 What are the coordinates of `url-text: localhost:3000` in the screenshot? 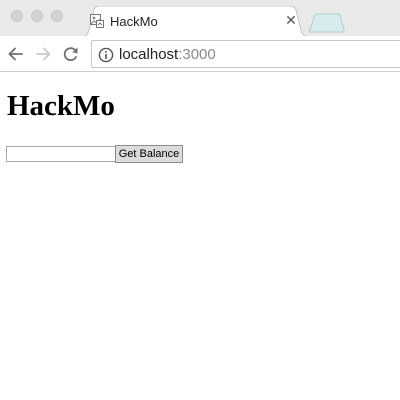 It's located at (167, 54).